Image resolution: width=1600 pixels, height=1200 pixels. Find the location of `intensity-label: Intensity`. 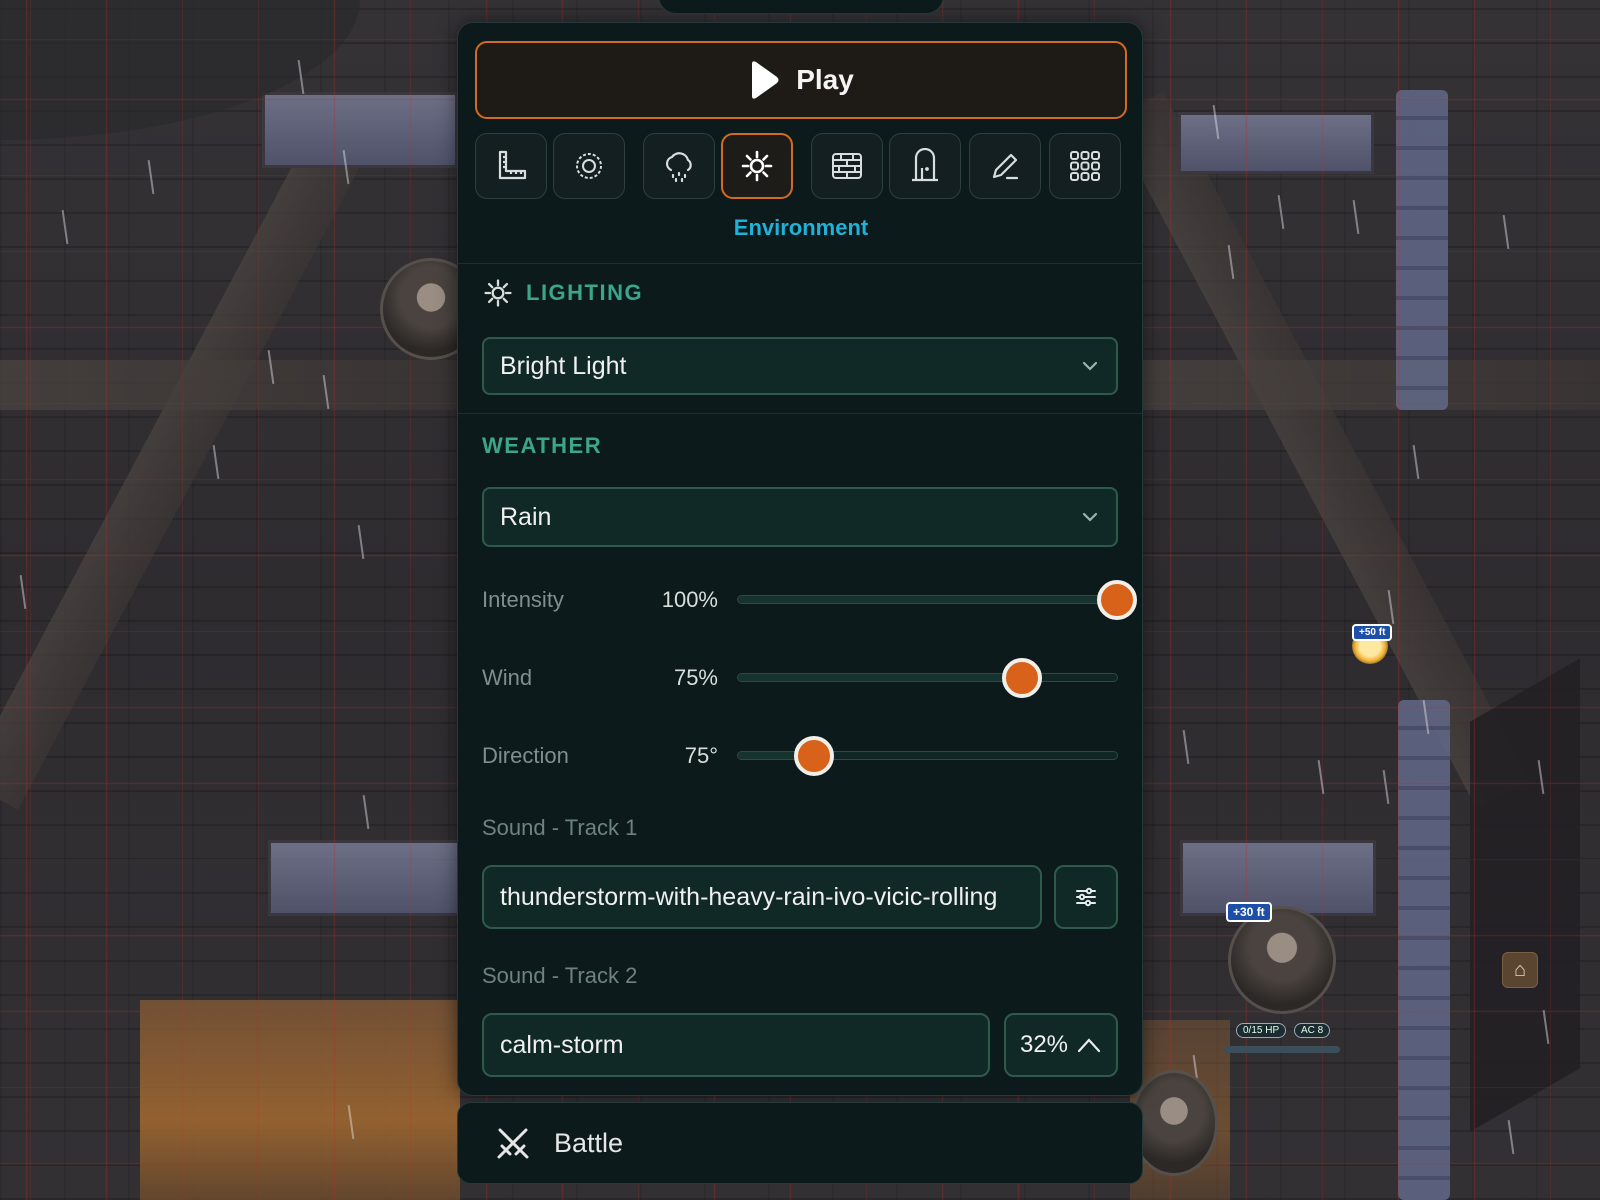

intensity-label: Intensity is located at coordinates (523, 599).